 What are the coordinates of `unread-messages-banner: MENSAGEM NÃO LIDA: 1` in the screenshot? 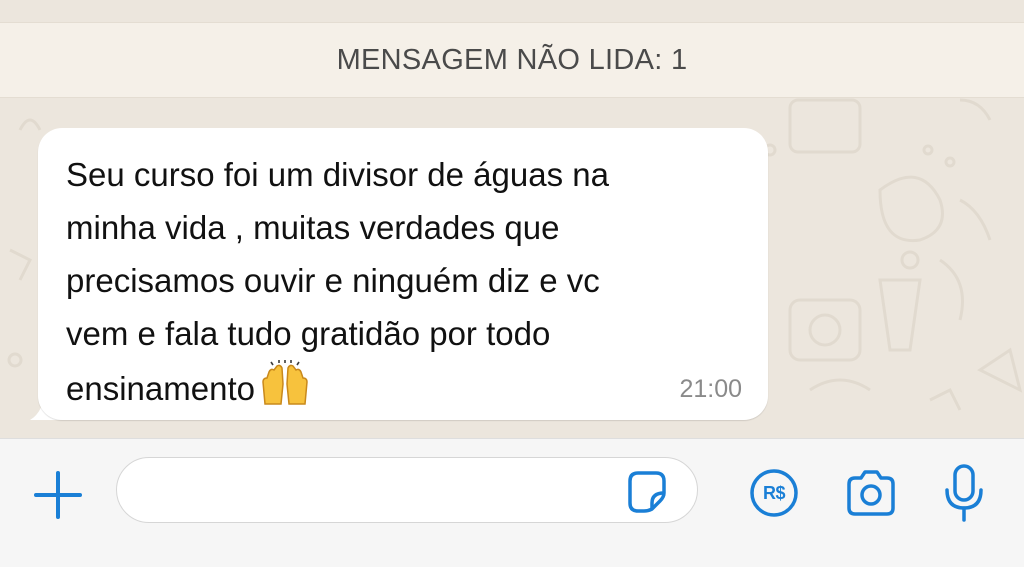 It's located at (512, 60).